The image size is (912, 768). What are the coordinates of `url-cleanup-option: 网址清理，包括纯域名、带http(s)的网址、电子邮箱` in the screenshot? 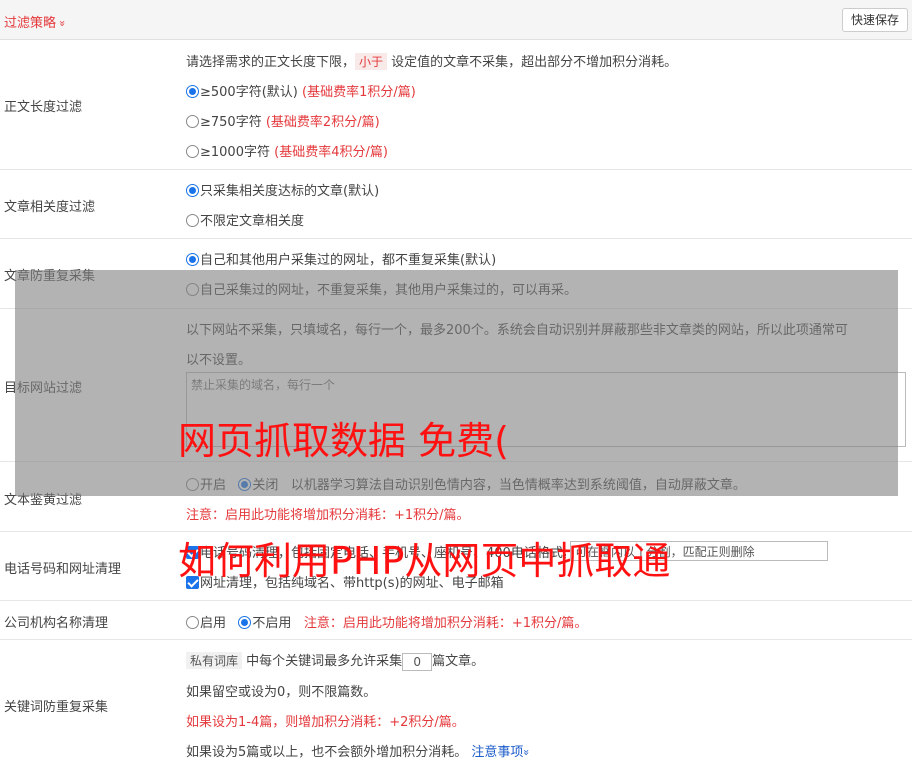 It's located at (345, 581).